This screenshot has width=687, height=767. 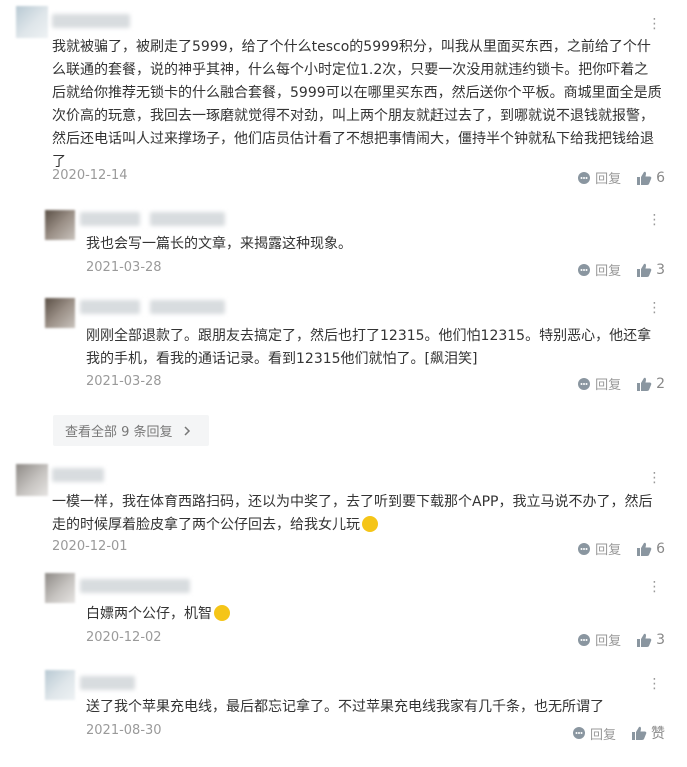 I want to click on comment-actions: 回复 2, so click(x=621, y=383).